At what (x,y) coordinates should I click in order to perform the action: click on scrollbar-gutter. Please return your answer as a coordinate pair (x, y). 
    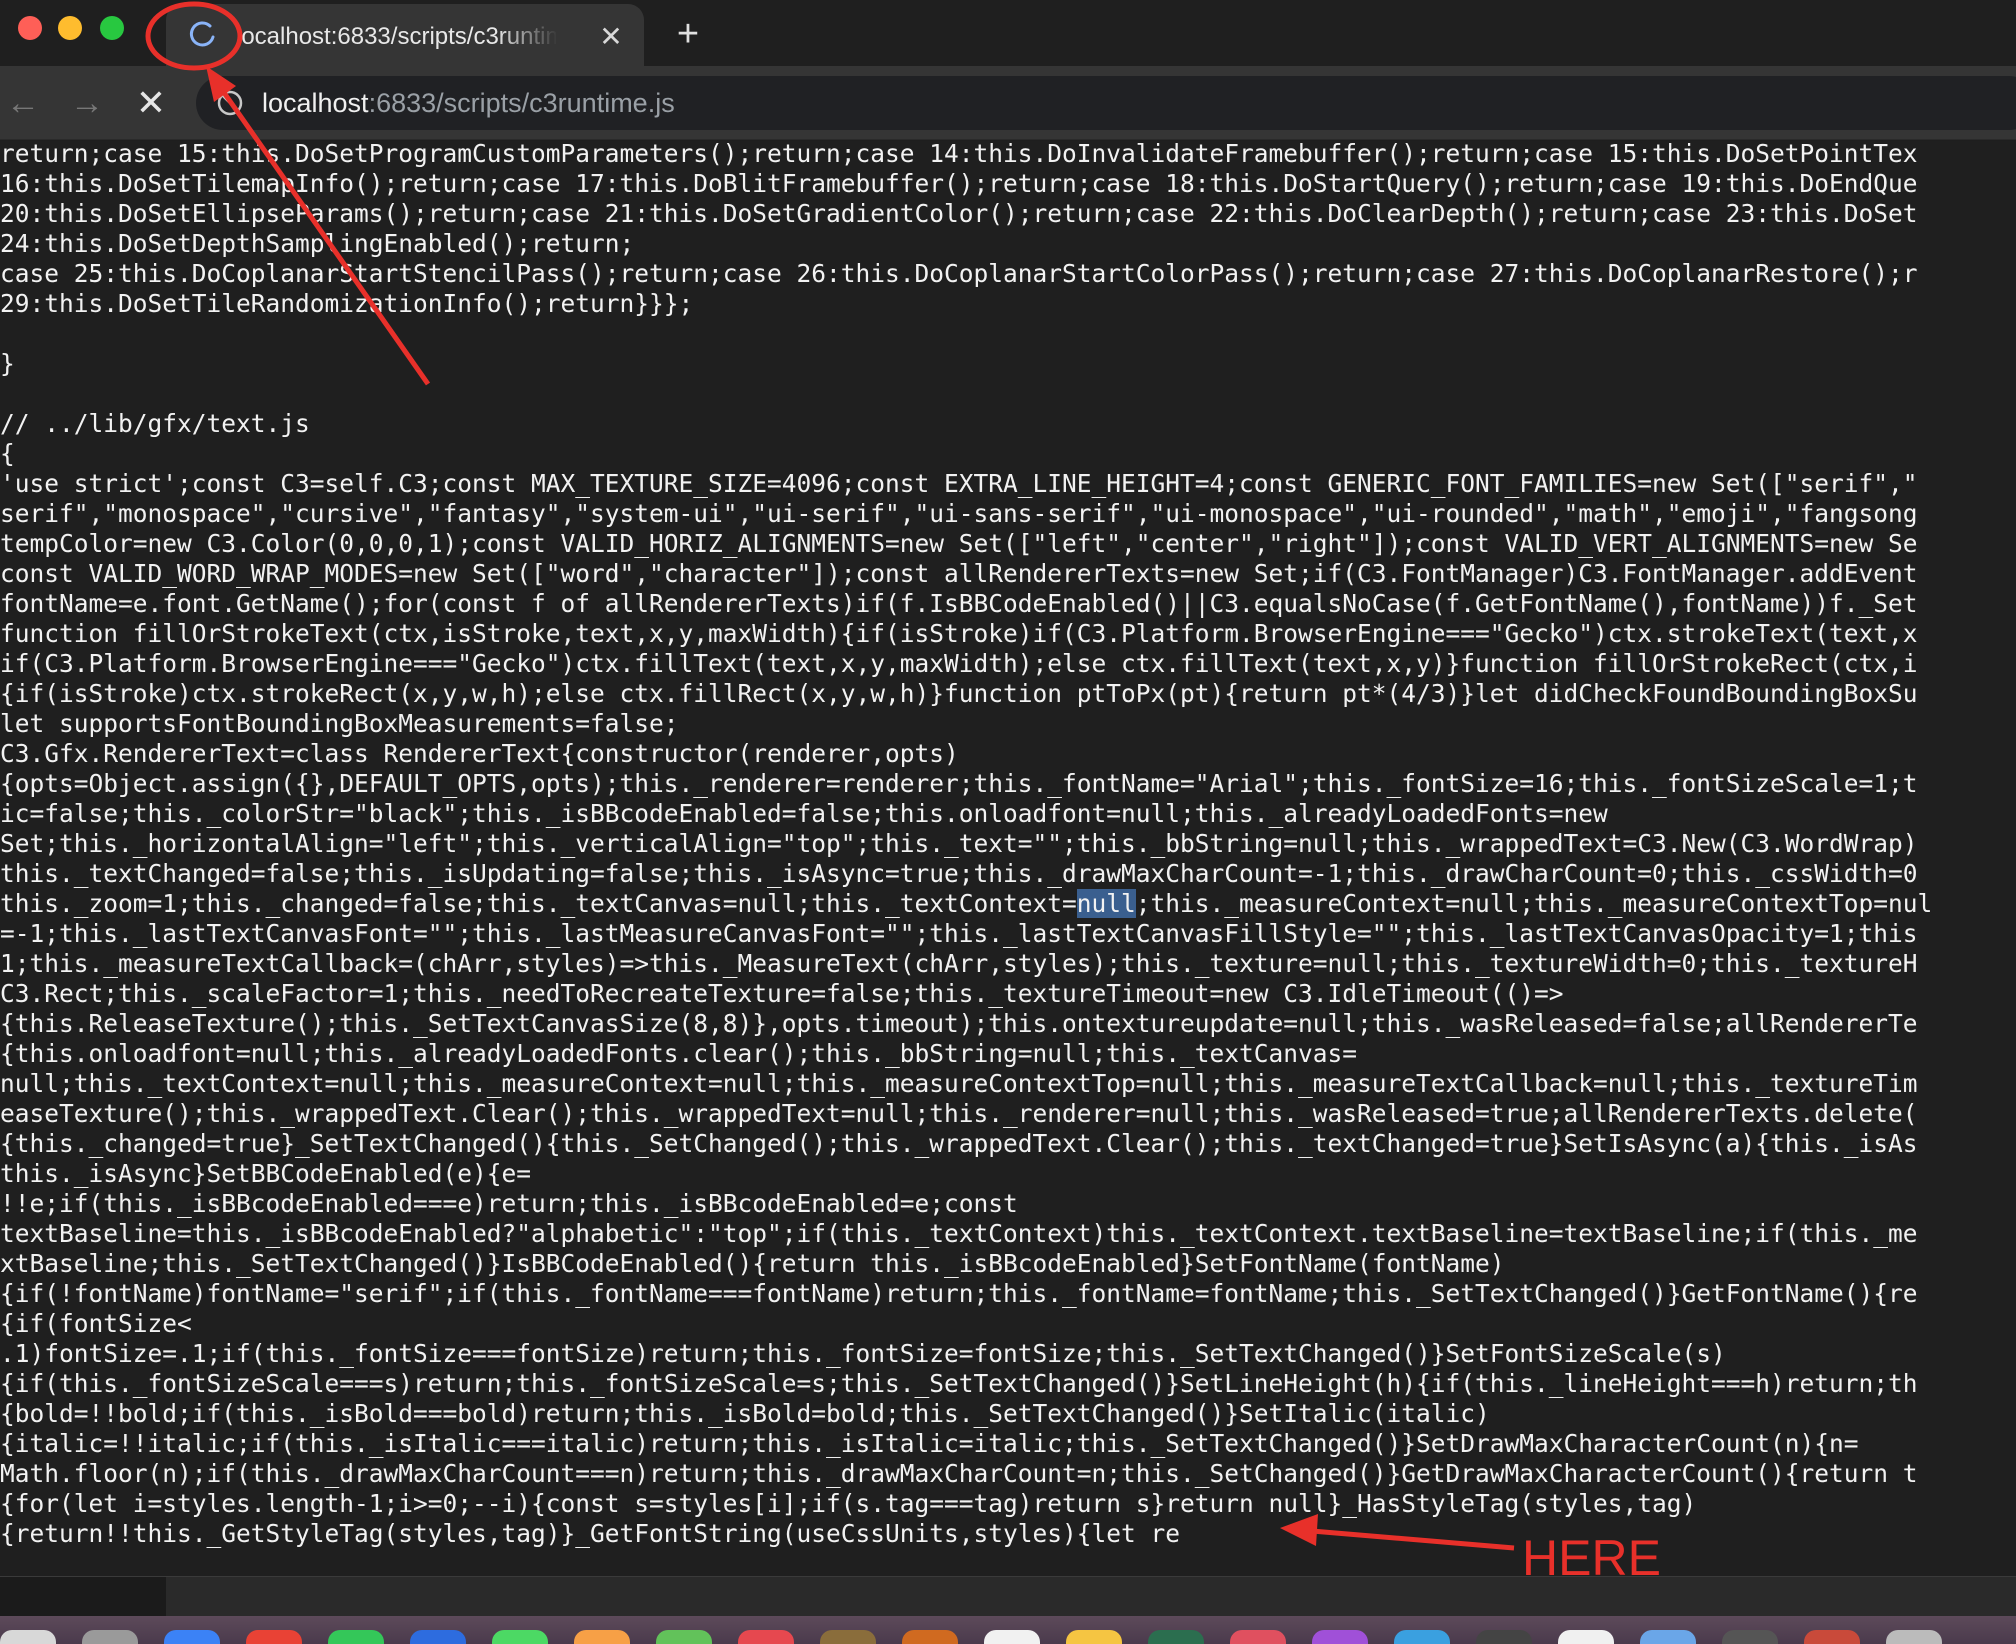
    Looking at the image, I should click on (83, 1597).